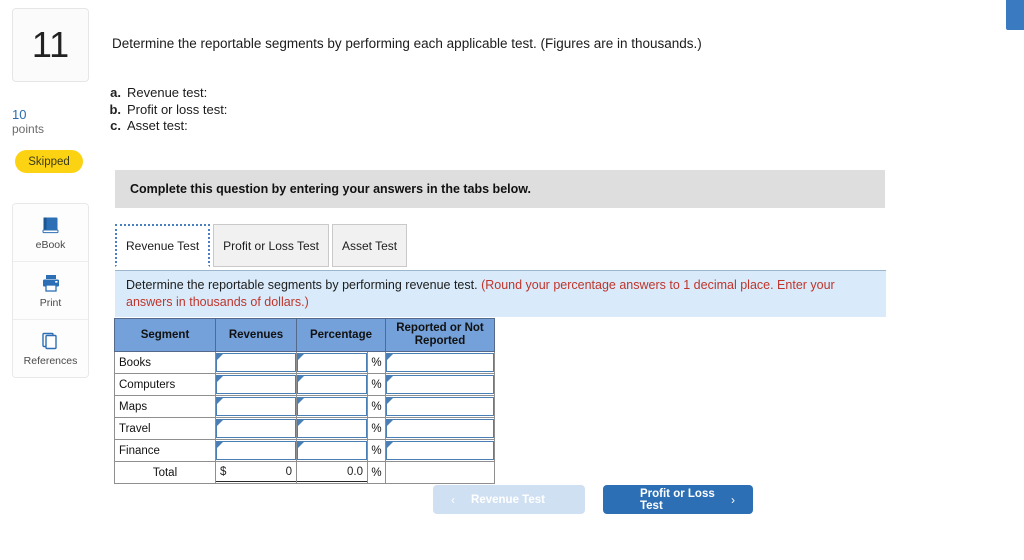 The height and width of the screenshot is (560, 1024). What do you see at coordinates (50, 225) in the screenshot?
I see `book-icon` at bounding box center [50, 225].